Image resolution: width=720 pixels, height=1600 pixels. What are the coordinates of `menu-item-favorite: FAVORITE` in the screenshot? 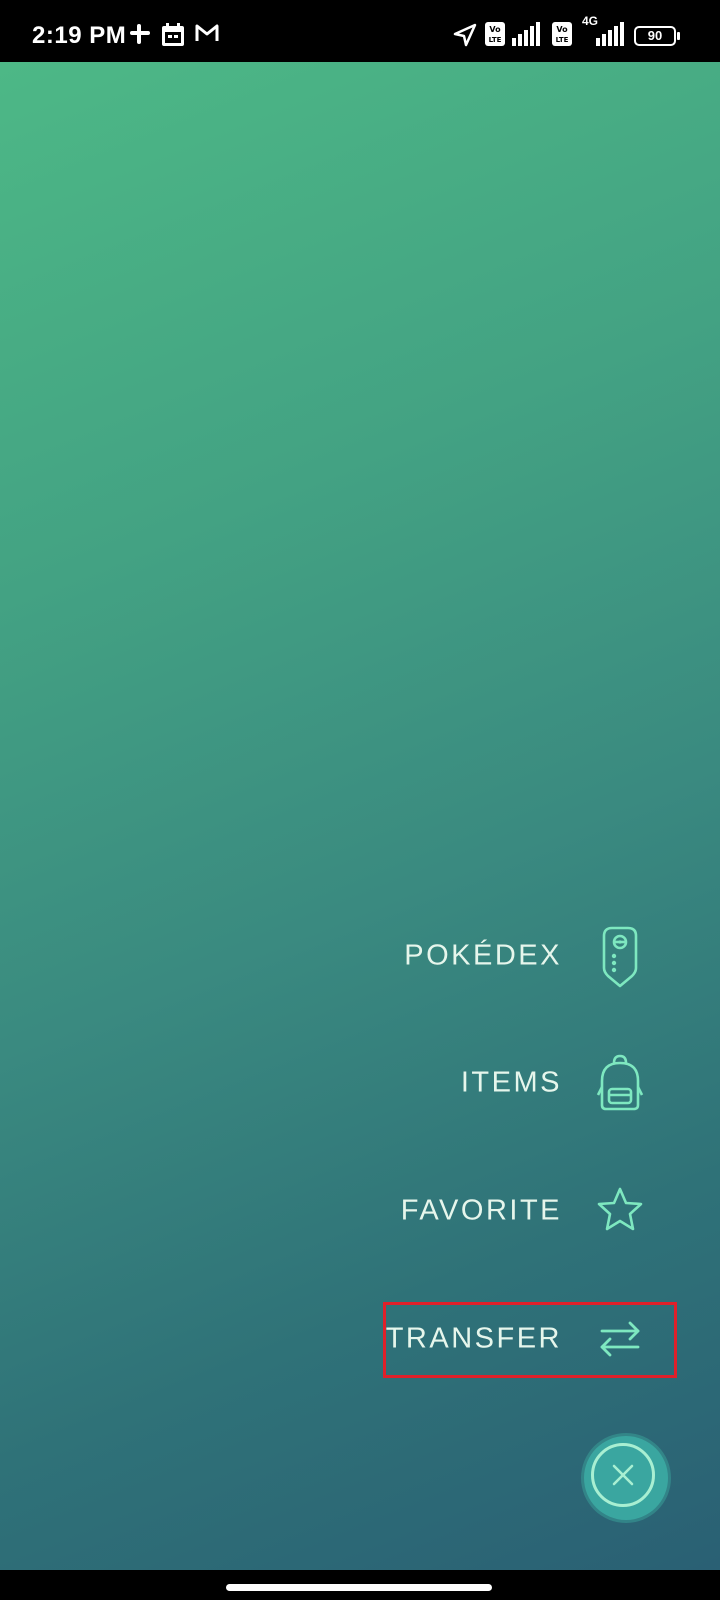 It's located at (550, 1211).